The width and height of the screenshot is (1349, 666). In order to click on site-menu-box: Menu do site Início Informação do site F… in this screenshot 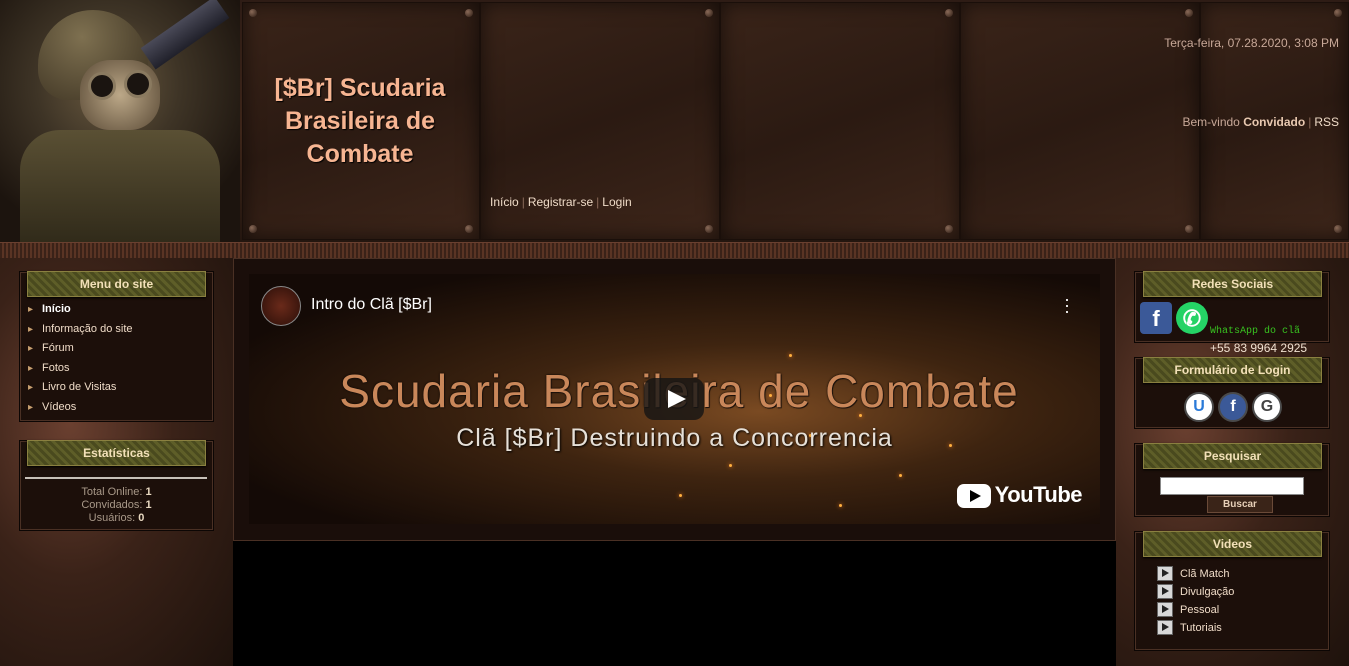, I will do `click(116, 346)`.